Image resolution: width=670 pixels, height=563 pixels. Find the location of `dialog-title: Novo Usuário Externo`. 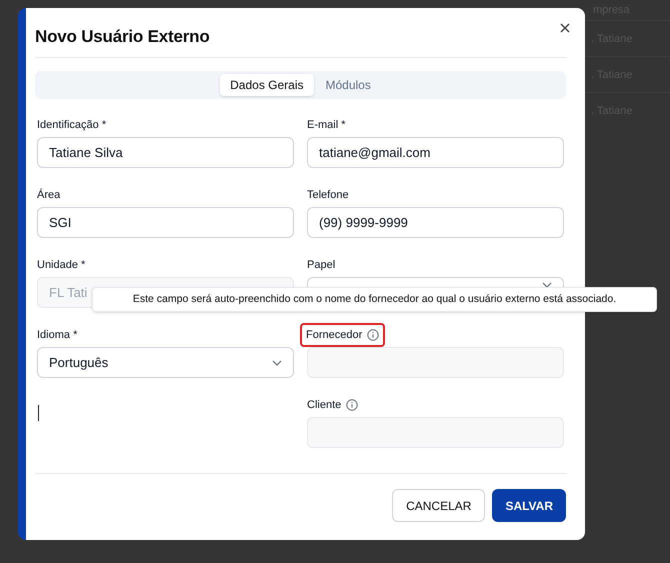

dialog-title: Novo Usuário Externo is located at coordinates (122, 37).